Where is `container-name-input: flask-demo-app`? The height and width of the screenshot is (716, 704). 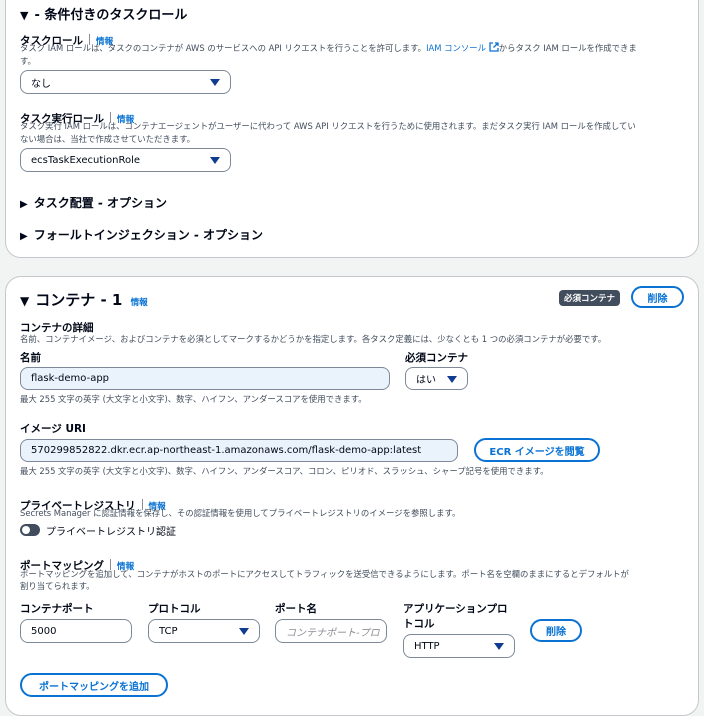
container-name-input: flask-demo-app is located at coordinates (205, 378).